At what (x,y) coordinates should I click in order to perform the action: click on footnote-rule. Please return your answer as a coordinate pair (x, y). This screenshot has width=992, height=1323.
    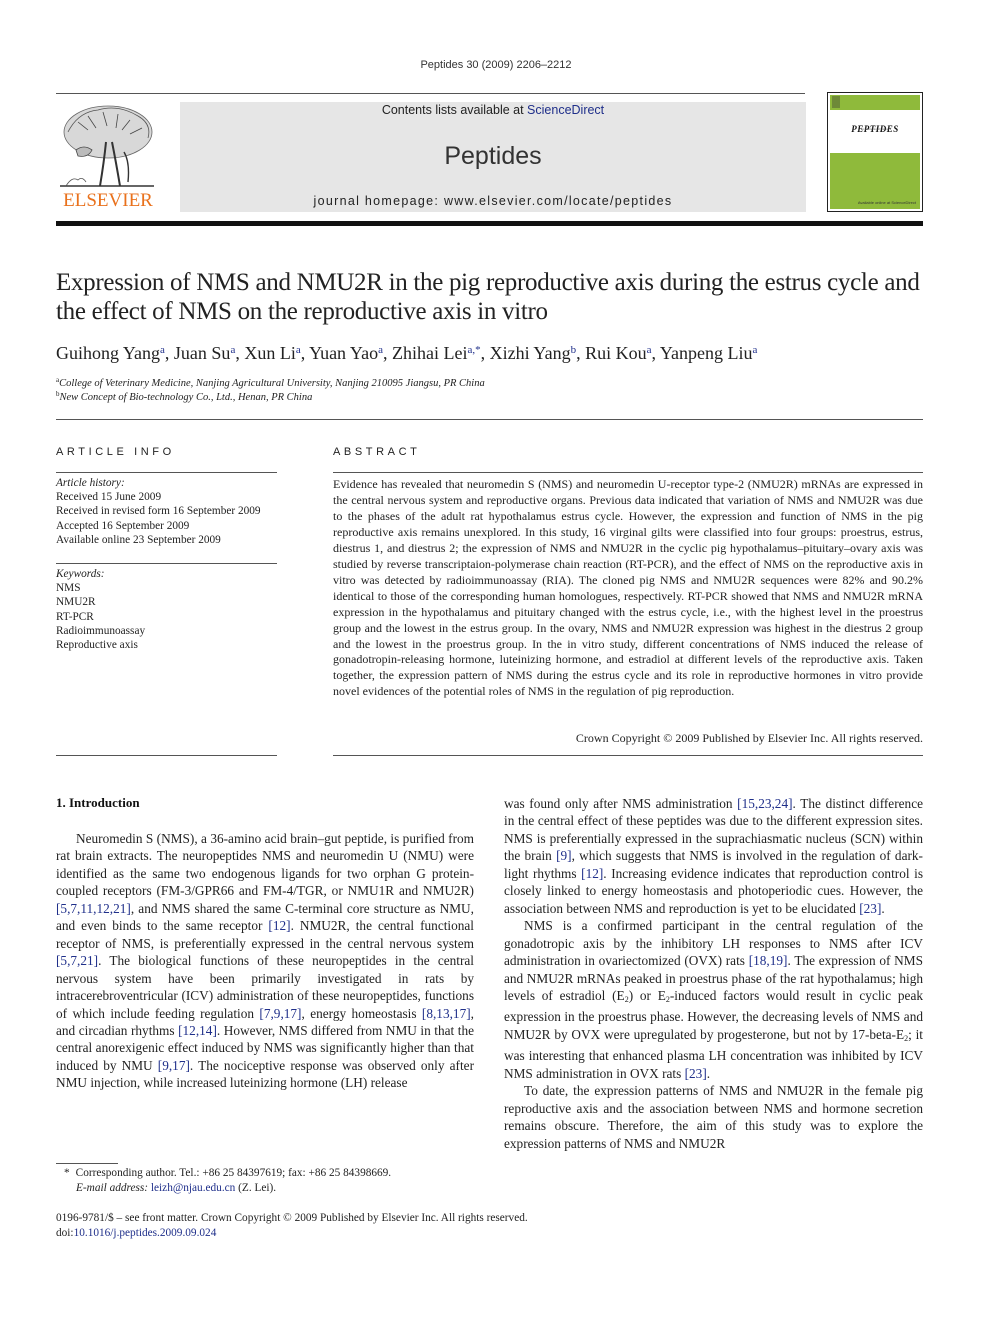
    Looking at the image, I should click on (87, 1163).